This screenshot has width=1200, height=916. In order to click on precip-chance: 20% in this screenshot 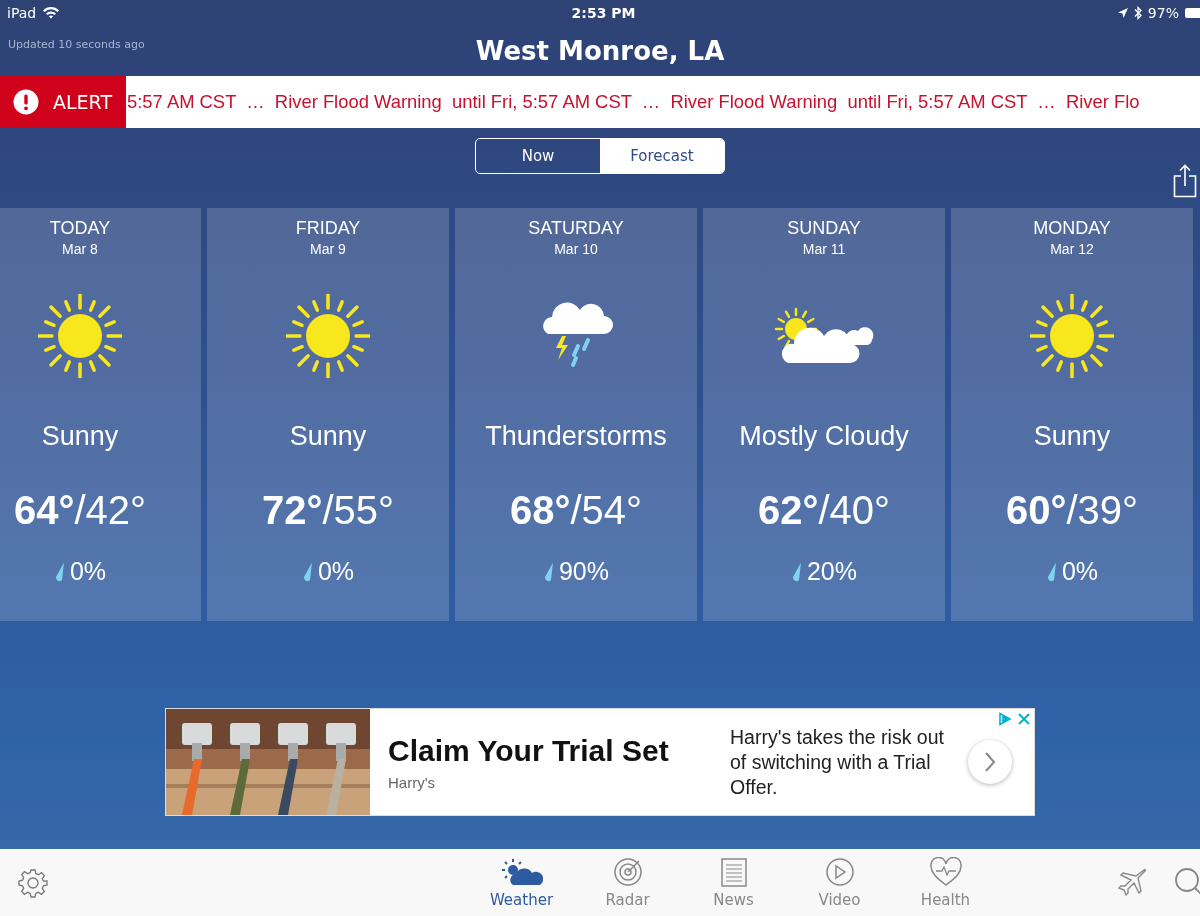, I will do `click(831, 571)`.